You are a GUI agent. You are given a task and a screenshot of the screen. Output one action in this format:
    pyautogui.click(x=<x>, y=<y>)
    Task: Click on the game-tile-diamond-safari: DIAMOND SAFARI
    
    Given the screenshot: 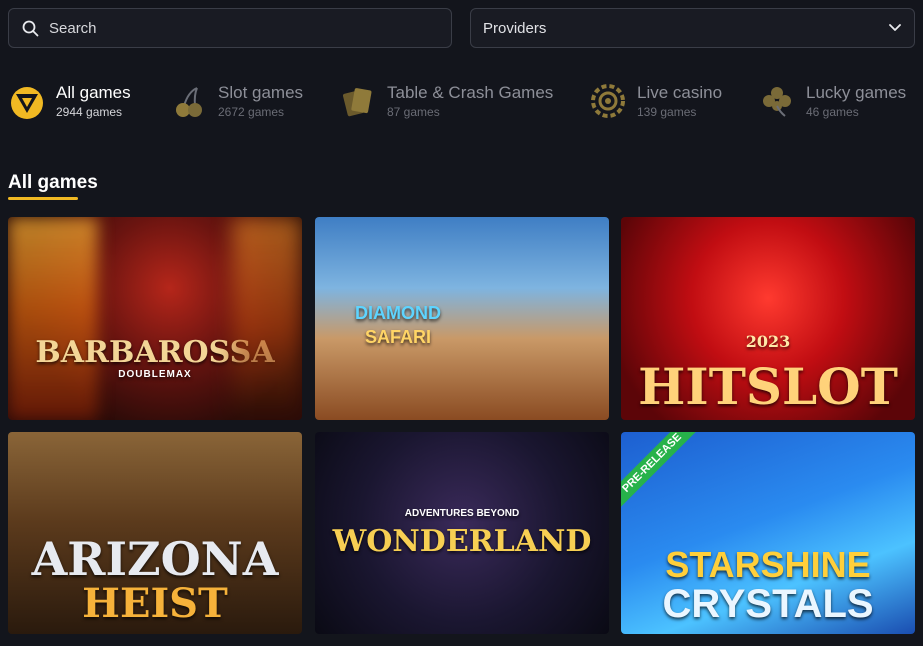 What is the action you would take?
    pyautogui.click(x=462, y=318)
    